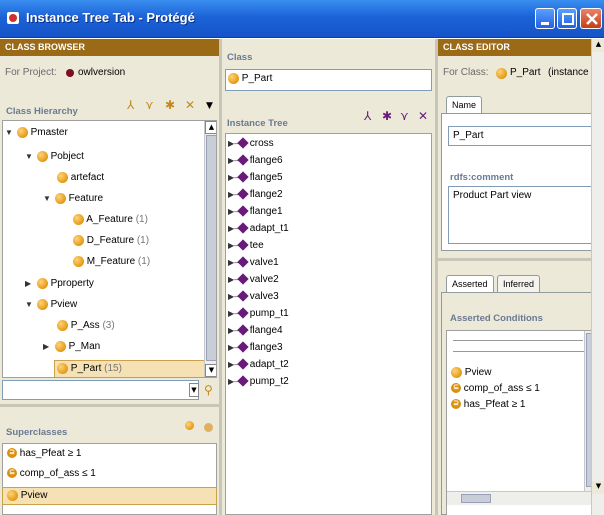 Image resolution: width=604 pixels, height=515 pixels. I want to click on class-name-field: P_Part, so click(520, 136).